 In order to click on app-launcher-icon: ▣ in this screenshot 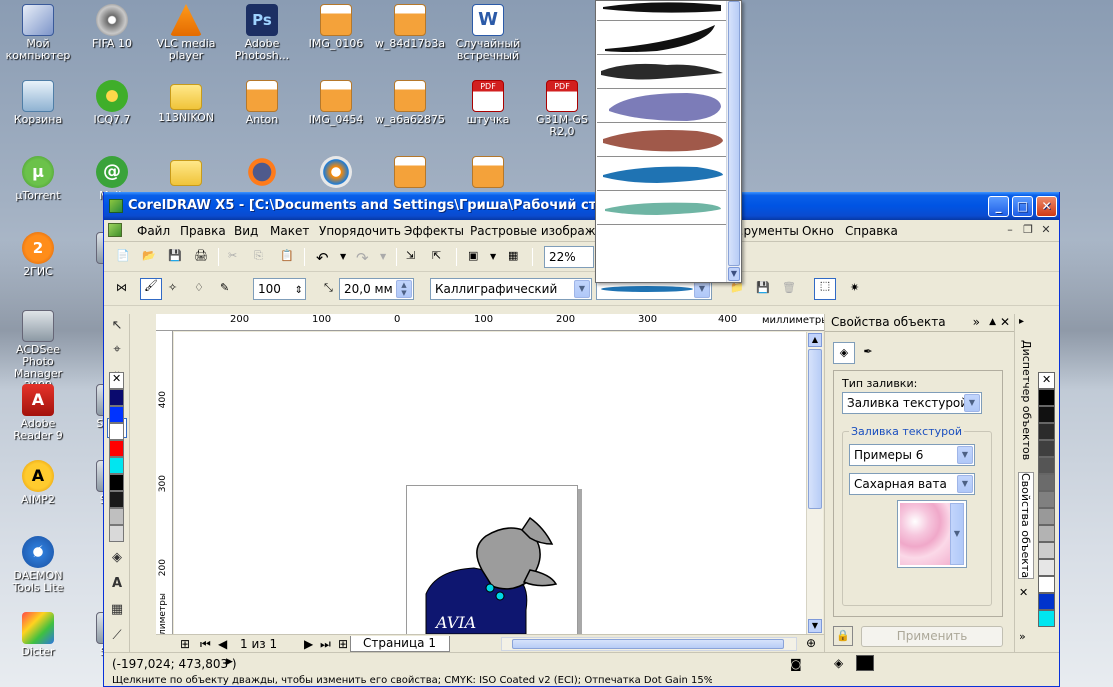, I will do `click(476, 257)`.